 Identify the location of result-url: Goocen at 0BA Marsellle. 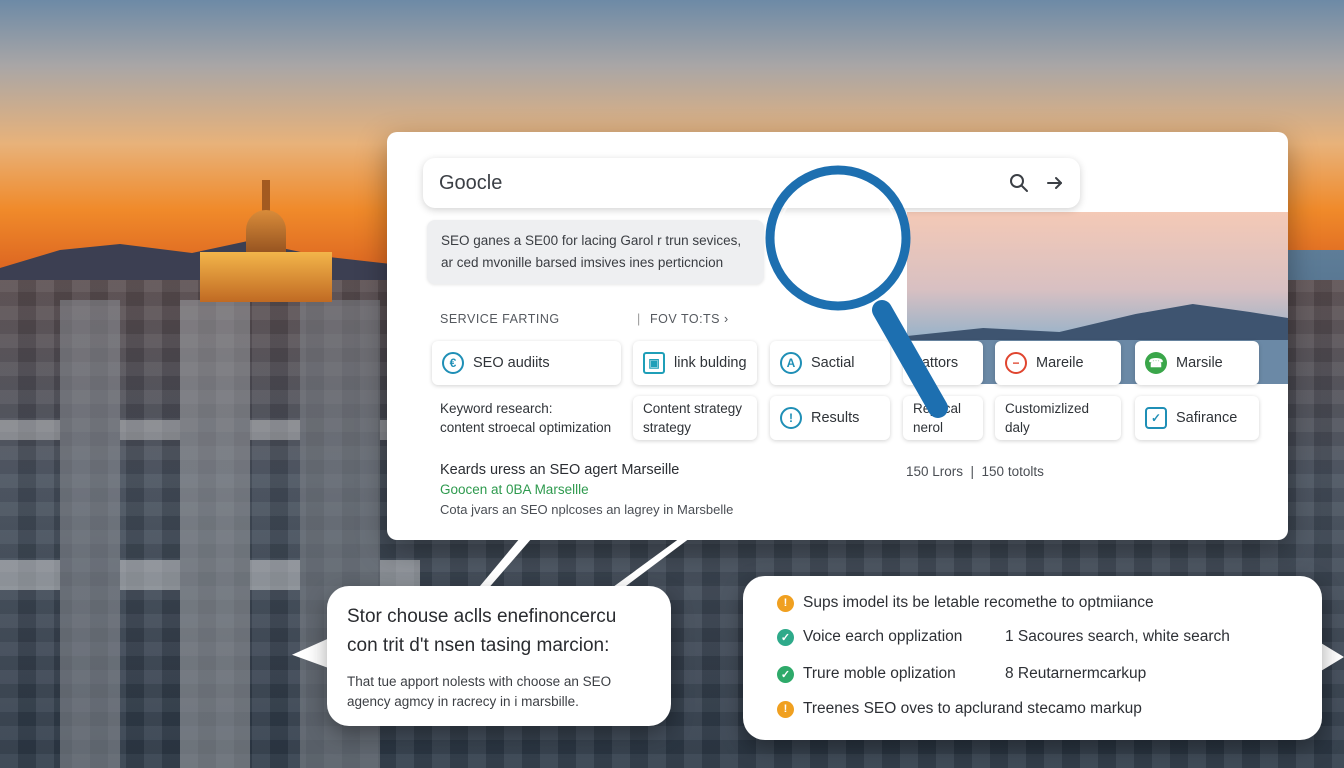
(514, 489).